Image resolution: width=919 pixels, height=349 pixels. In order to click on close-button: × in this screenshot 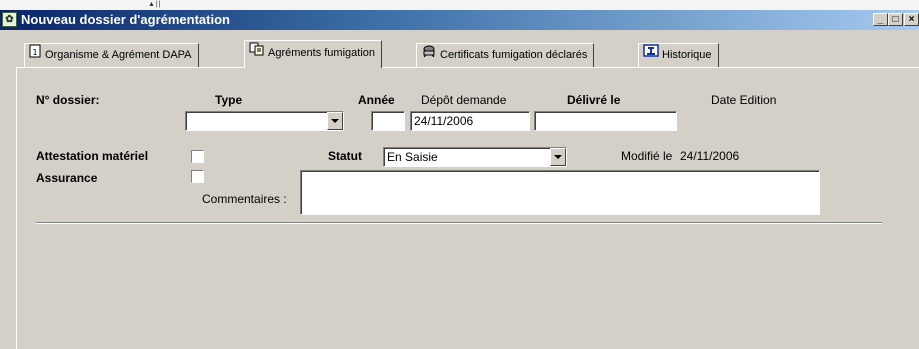, I will do `click(911, 19)`.